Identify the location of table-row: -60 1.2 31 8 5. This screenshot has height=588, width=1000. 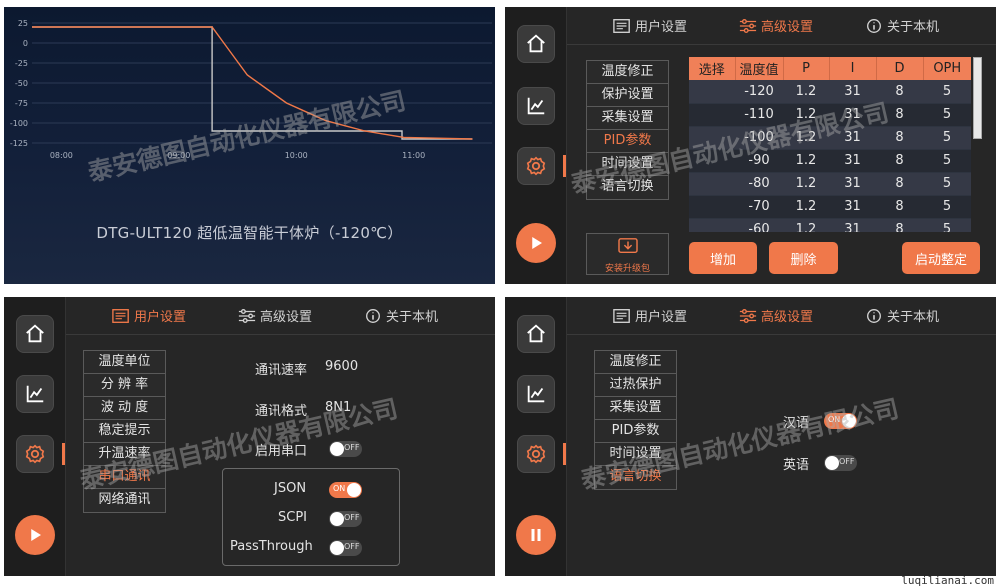
(830, 225).